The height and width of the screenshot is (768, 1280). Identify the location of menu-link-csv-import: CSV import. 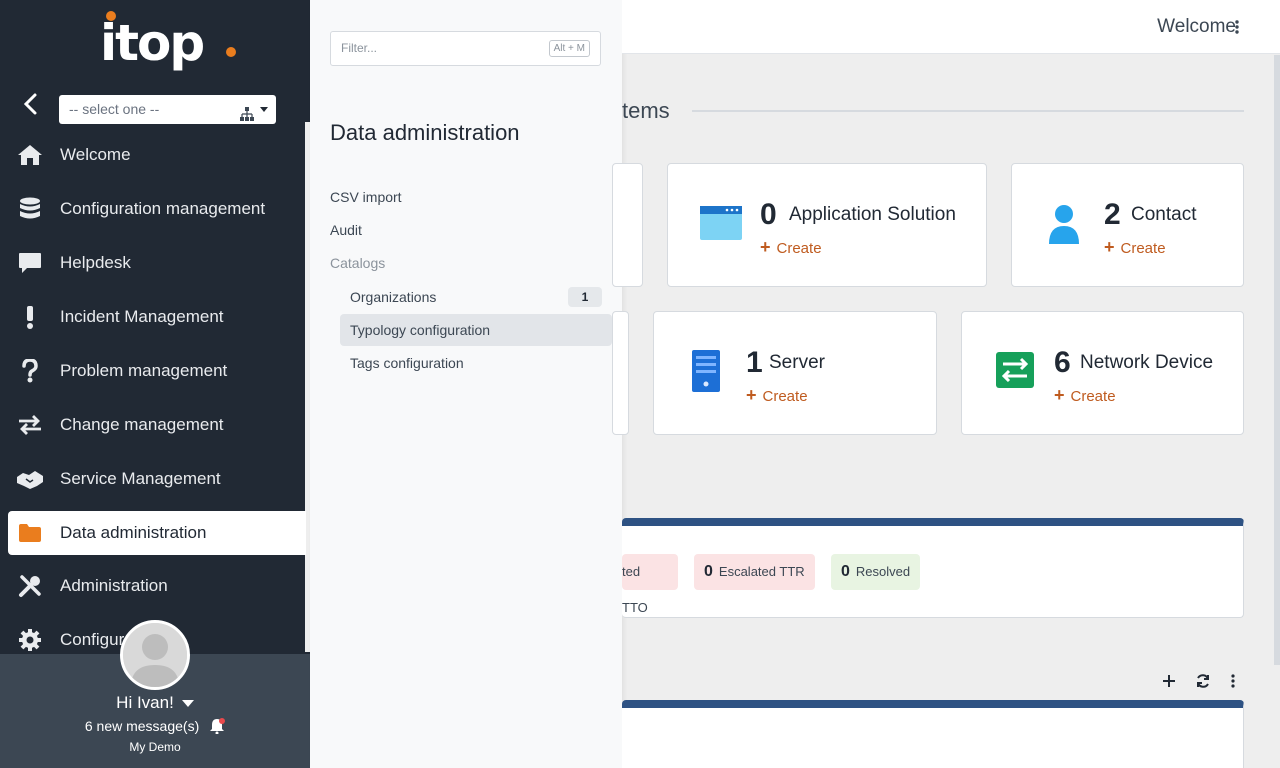
(366, 197).